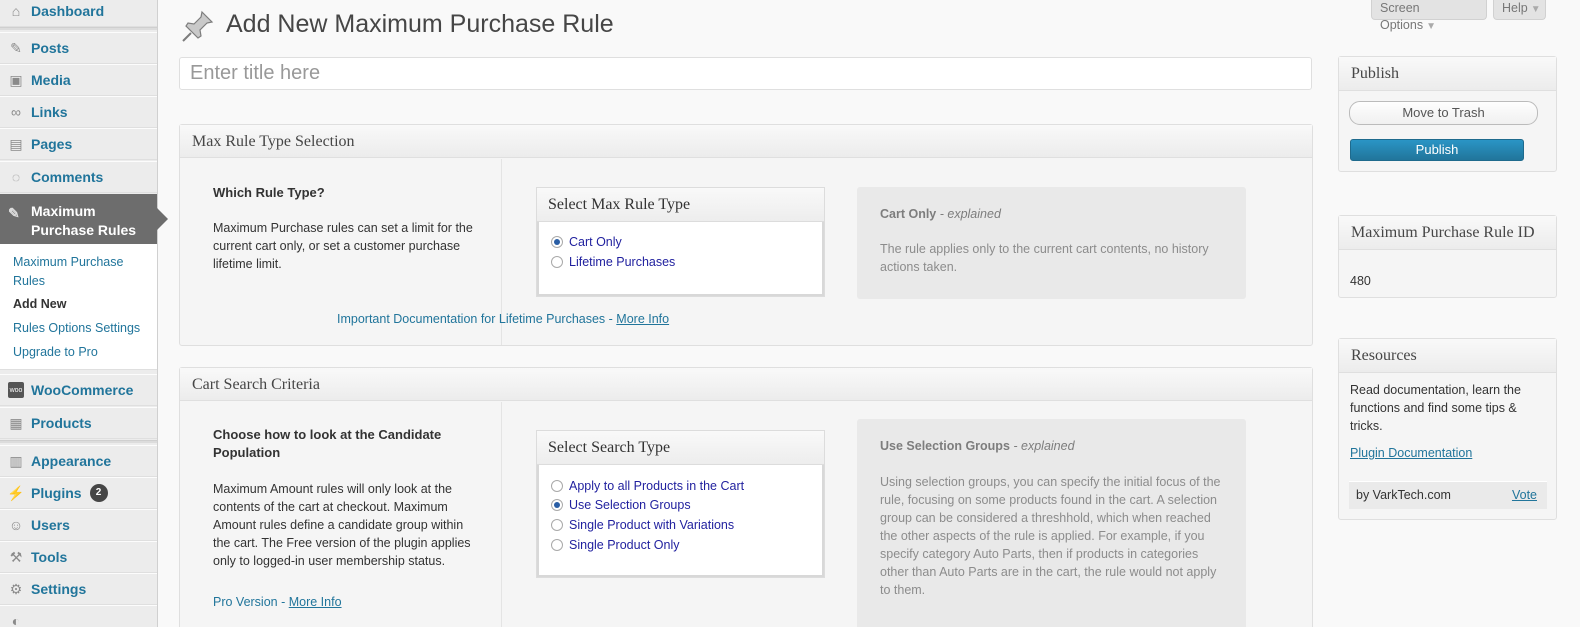 The height and width of the screenshot is (627, 1580). What do you see at coordinates (908, 214) in the screenshot?
I see `explain-title-text: Cart Only` at bounding box center [908, 214].